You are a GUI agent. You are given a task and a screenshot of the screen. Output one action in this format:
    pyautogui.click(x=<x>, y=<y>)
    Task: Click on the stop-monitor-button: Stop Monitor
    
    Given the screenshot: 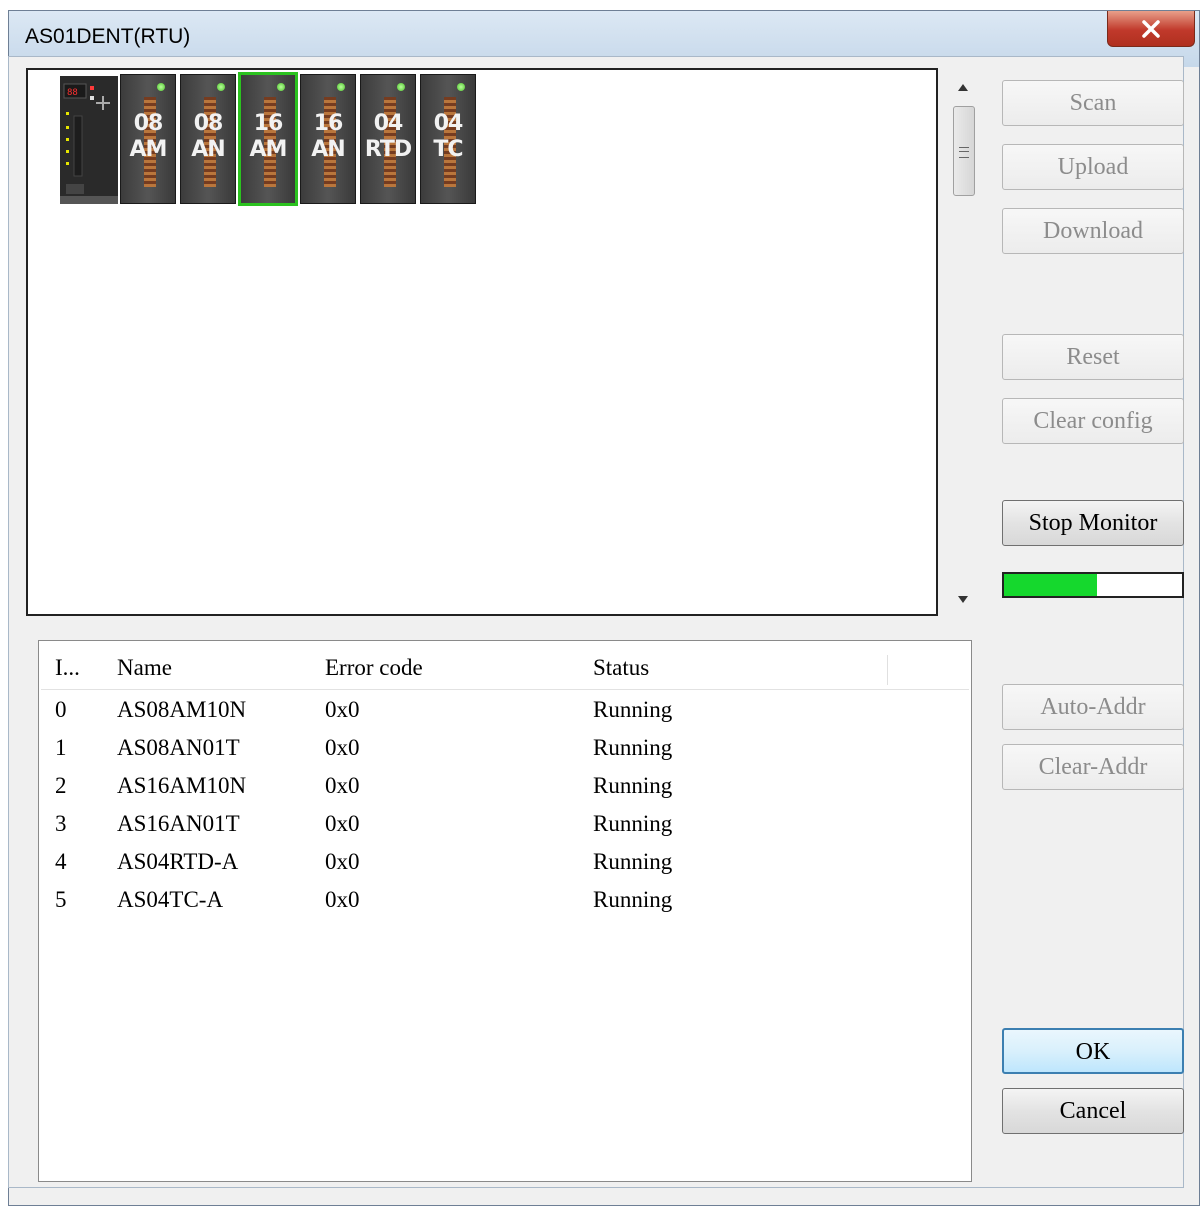 What is the action you would take?
    pyautogui.click(x=1093, y=523)
    